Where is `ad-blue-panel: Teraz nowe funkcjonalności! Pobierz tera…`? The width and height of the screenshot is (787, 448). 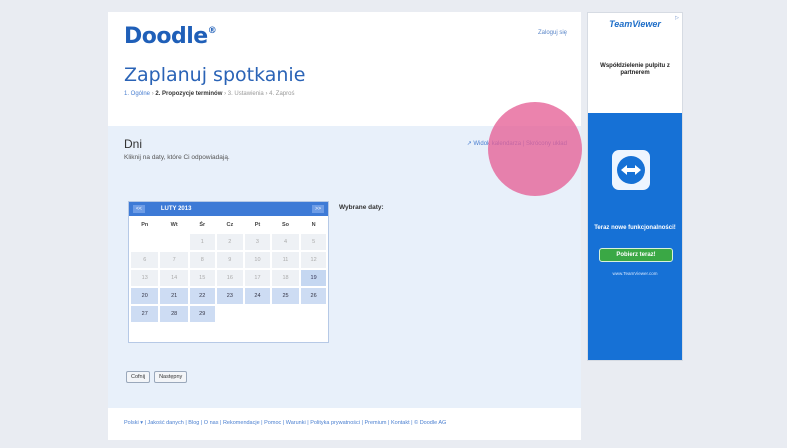 ad-blue-panel: Teraz nowe funkcjonalności! Pobierz tera… is located at coordinates (635, 236).